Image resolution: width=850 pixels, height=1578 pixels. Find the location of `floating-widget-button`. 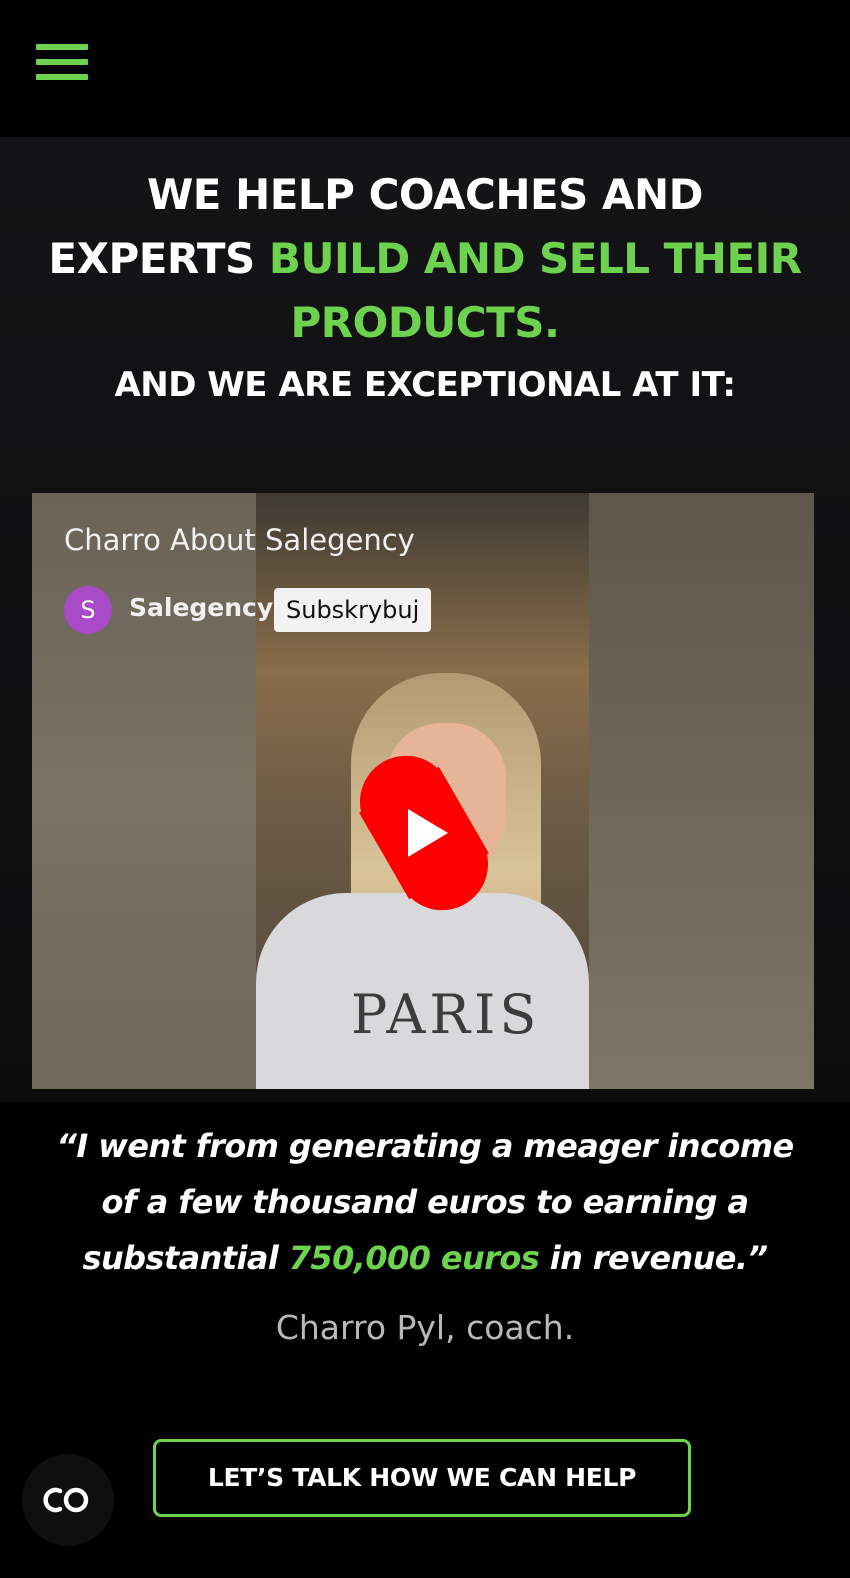

floating-widget-button is located at coordinates (68, 1500).